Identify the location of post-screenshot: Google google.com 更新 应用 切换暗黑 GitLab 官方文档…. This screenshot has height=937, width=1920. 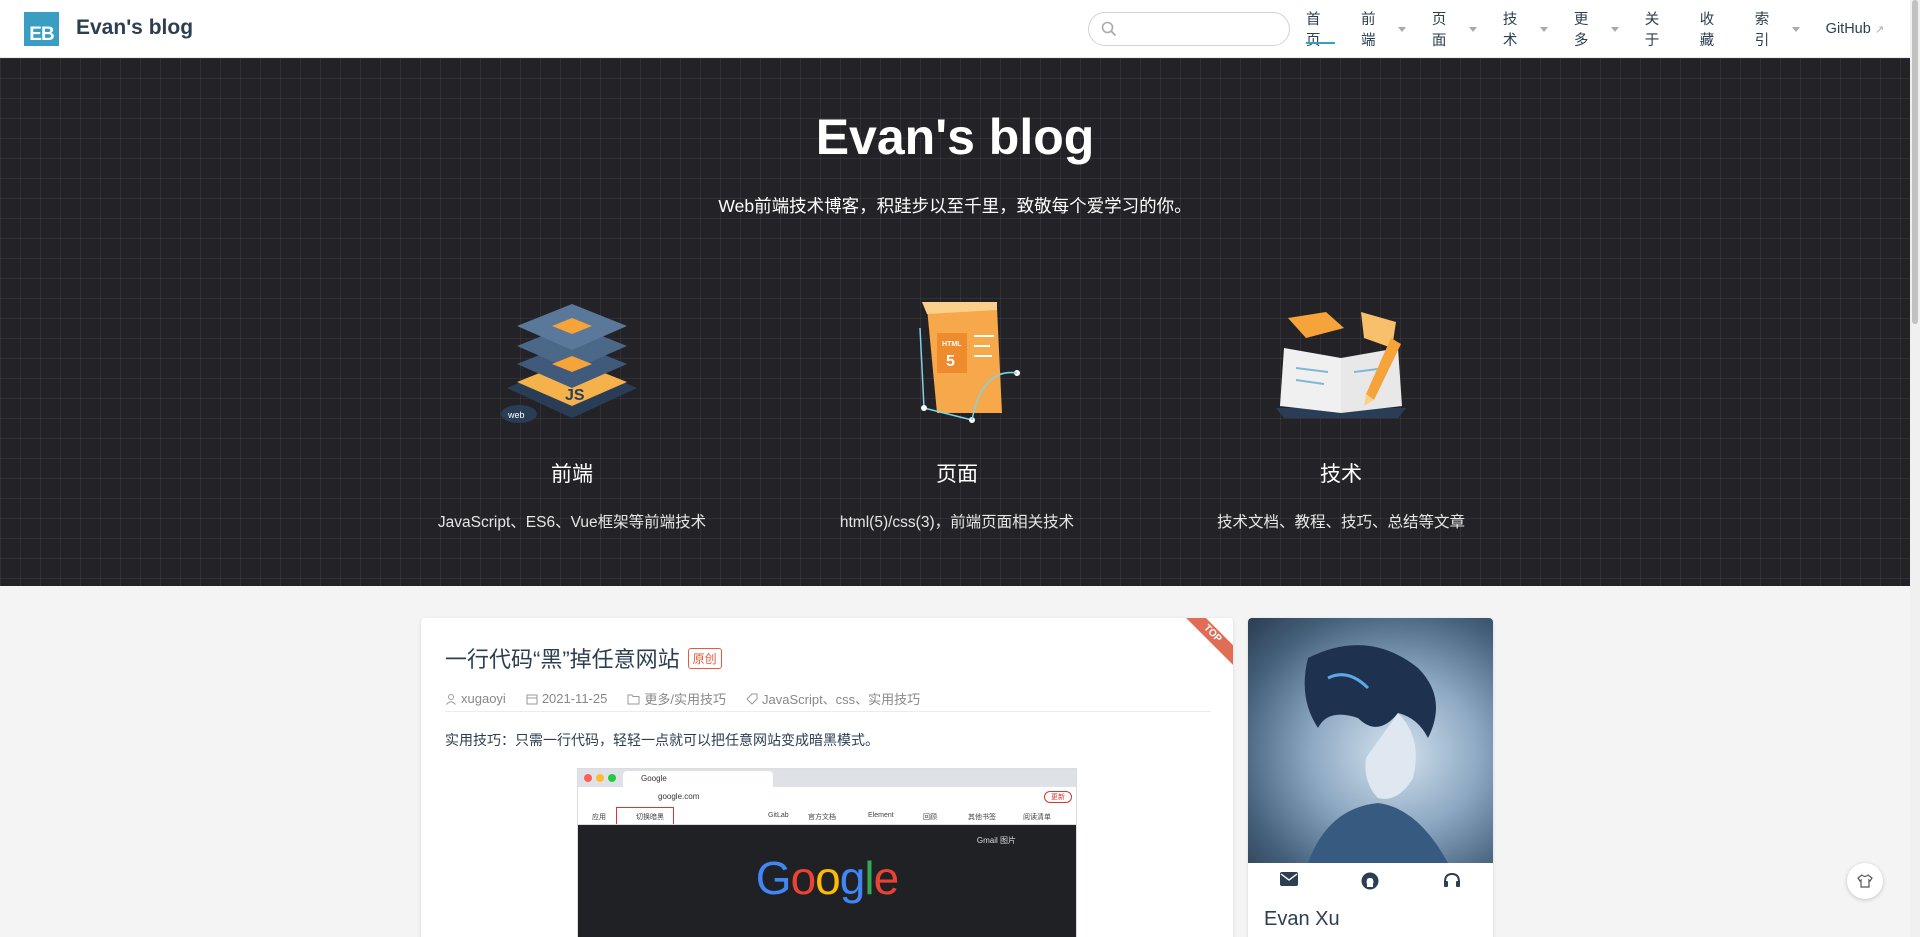
(827, 852).